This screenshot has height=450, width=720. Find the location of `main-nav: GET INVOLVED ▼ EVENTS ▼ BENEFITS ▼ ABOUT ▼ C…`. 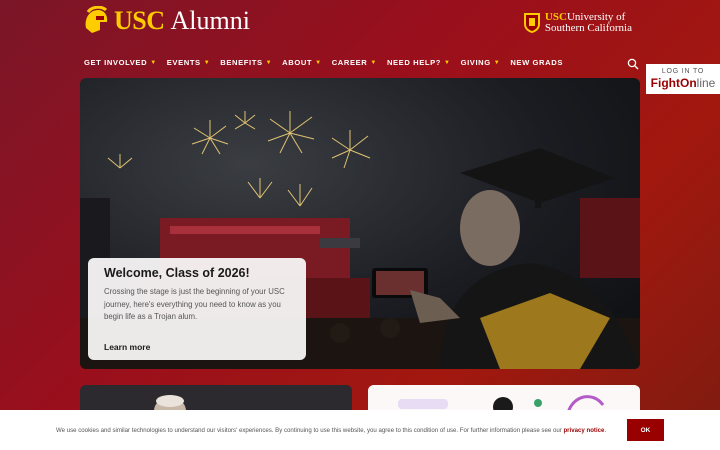

main-nav: GET INVOLVED ▼ EVENTS ▼ BENEFITS ▼ ABOUT ▼ C… is located at coordinates (323, 62).